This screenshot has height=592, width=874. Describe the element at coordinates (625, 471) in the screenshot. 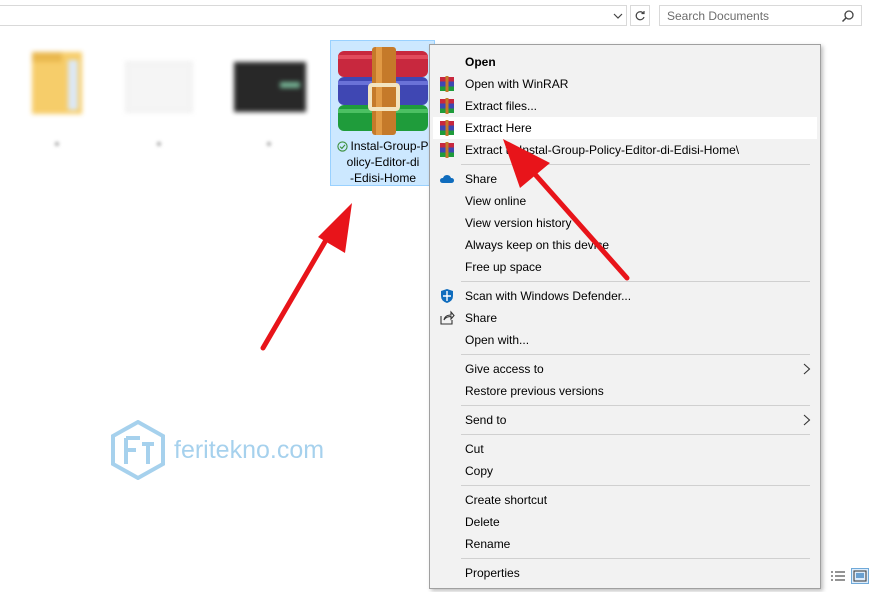

I see `menu-item-copy: Copy` at that location.